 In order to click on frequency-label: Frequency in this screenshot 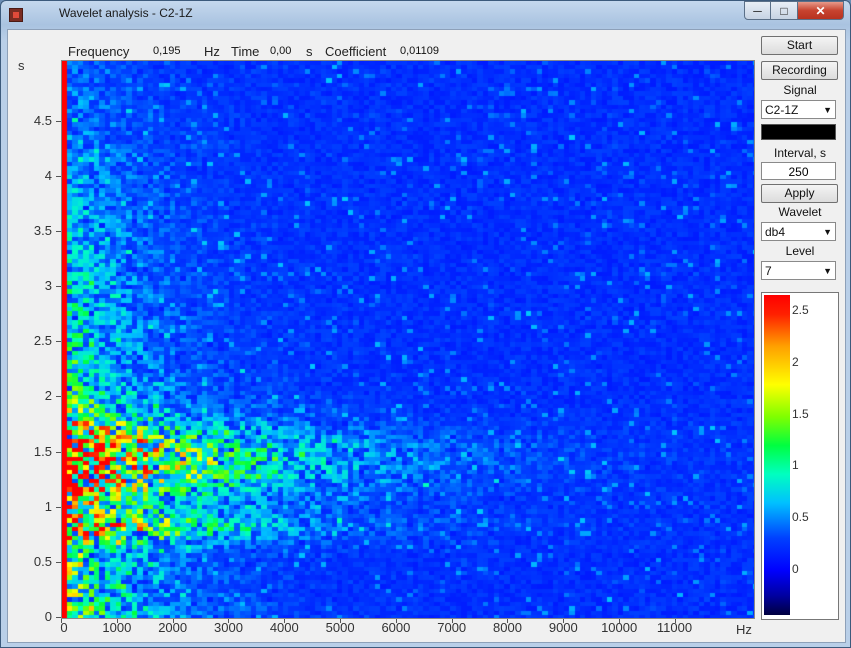, I will do `click(99, 51)`.